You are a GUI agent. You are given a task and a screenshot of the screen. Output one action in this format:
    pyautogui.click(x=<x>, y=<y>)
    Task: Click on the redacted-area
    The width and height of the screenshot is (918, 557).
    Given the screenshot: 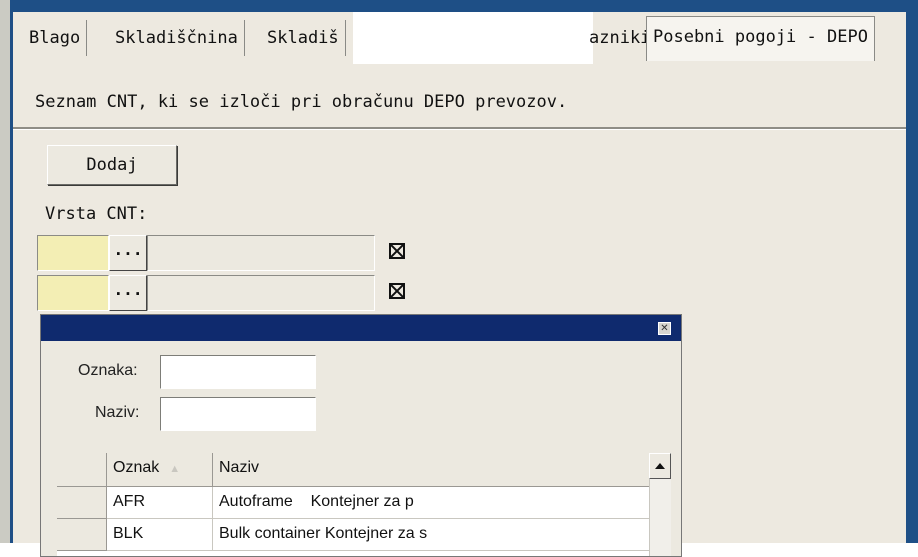 What is the action you would take?
    pyautogui.click(x=473, y=38)
    